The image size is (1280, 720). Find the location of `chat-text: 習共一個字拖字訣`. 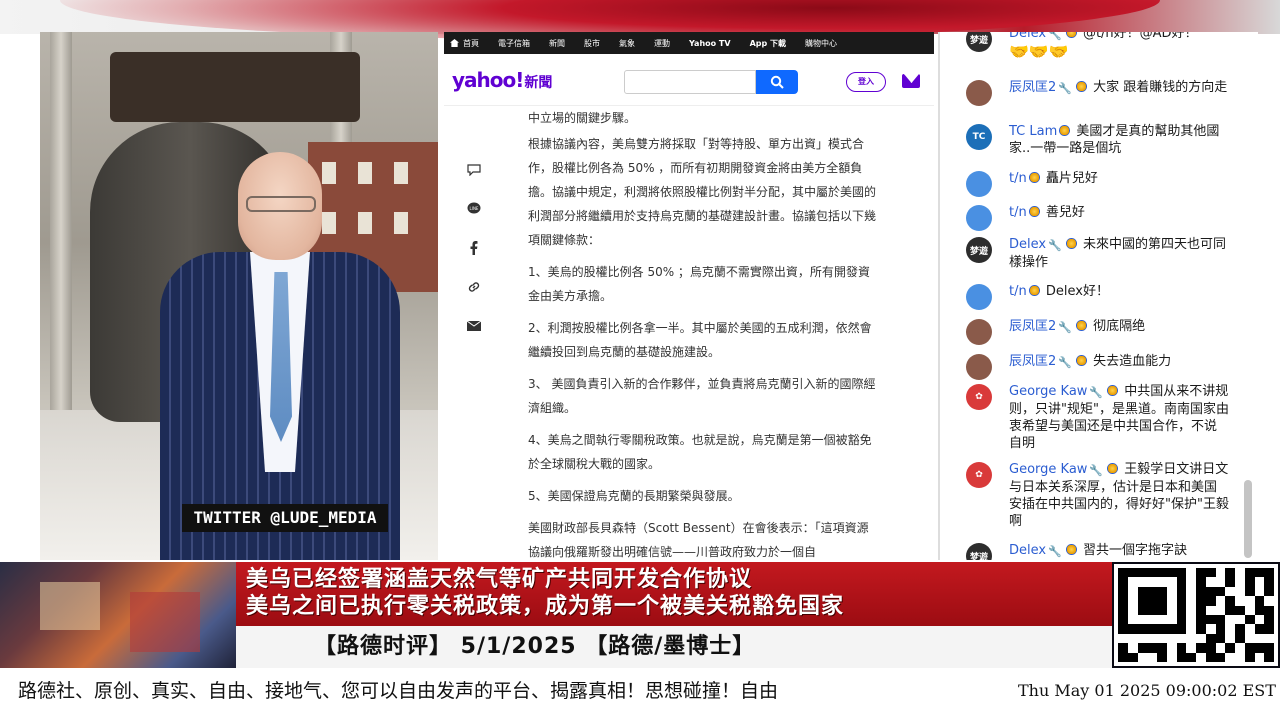

chat-text: 習共一個字拖字訣 is located at coordinates (1134, 550).